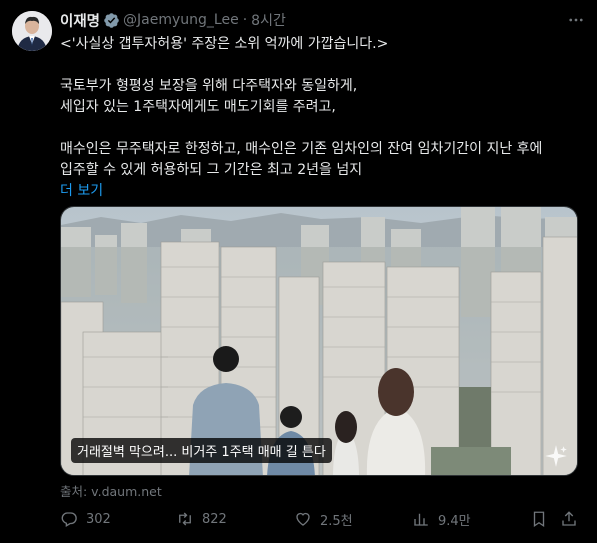  Describe the element at coordinates (198, 107) in the screenshot. I see `tweet-line: 세입자 있는 1주택자에게도 매도기회를 주려고,` at that location.